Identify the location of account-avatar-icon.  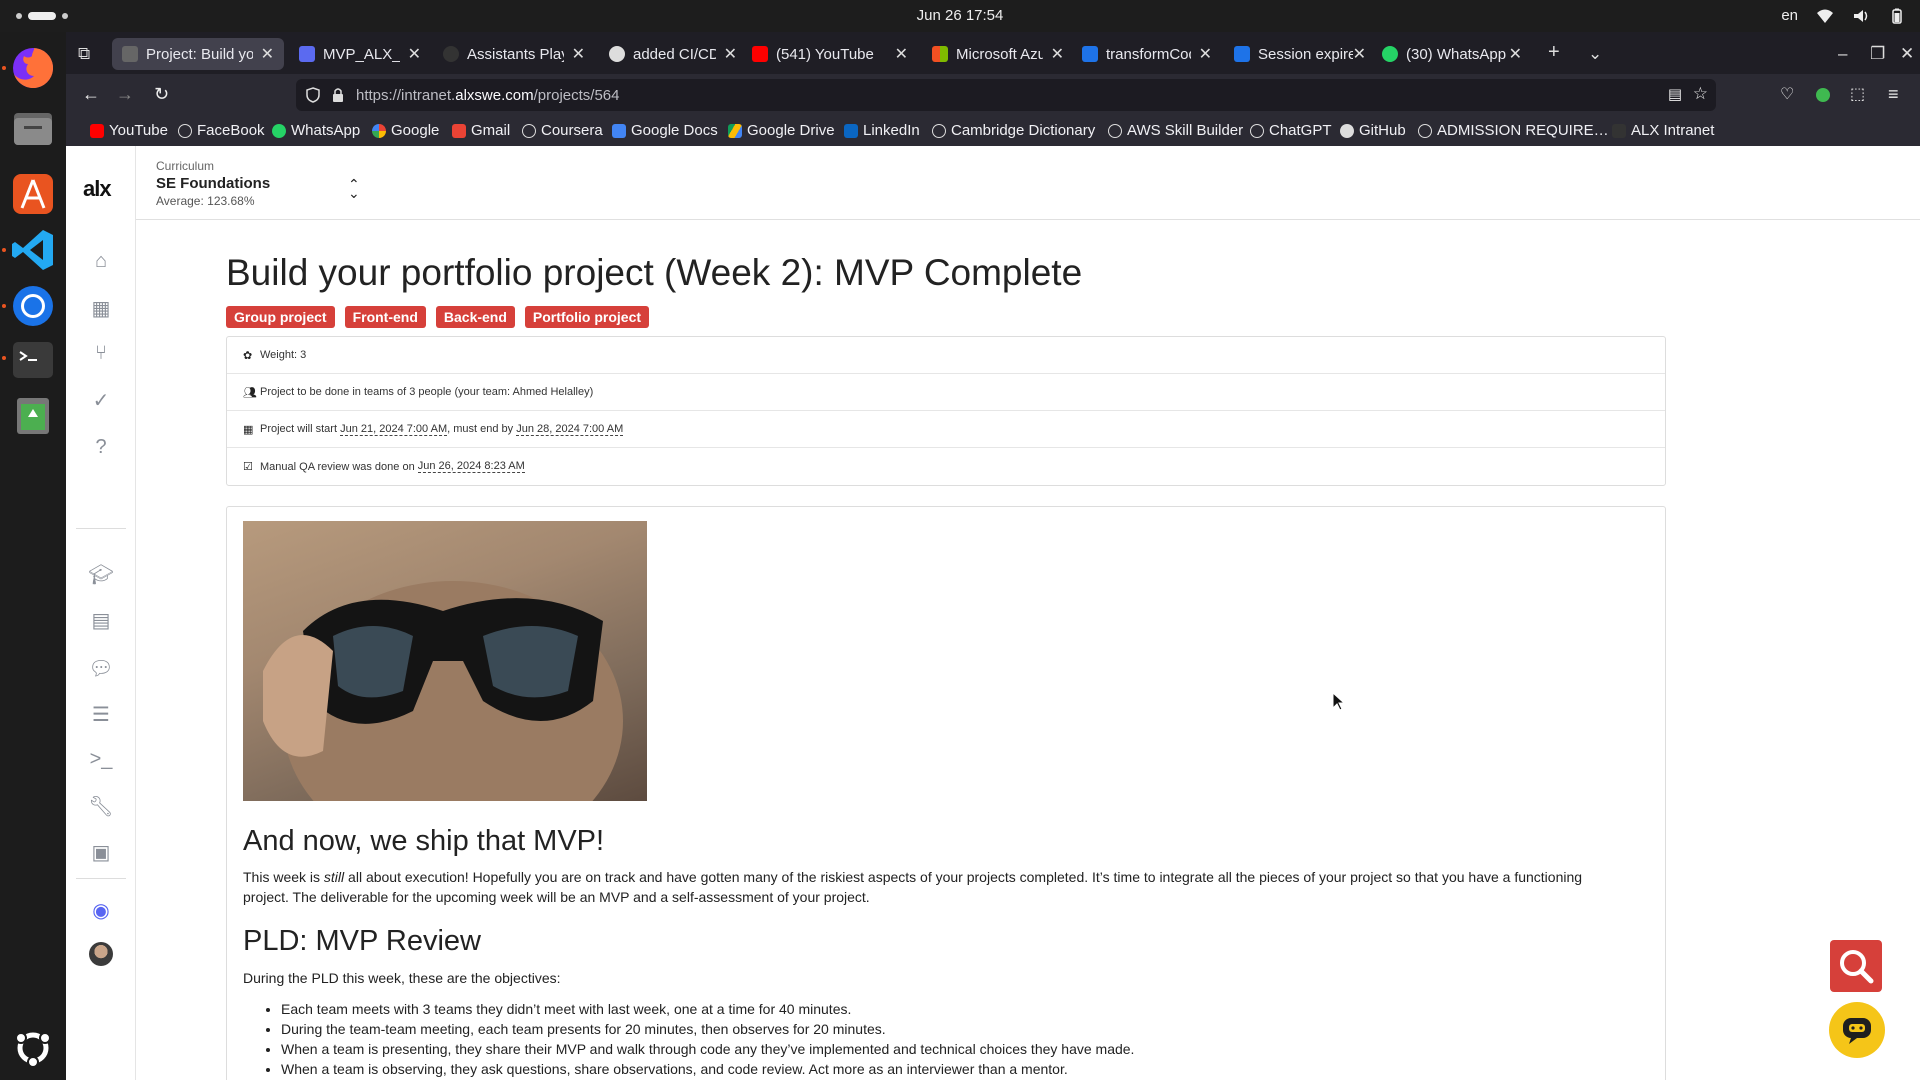
(1823, 95).